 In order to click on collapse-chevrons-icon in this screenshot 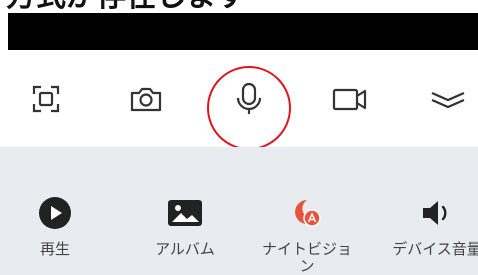, I will do `click(448, 100)`.